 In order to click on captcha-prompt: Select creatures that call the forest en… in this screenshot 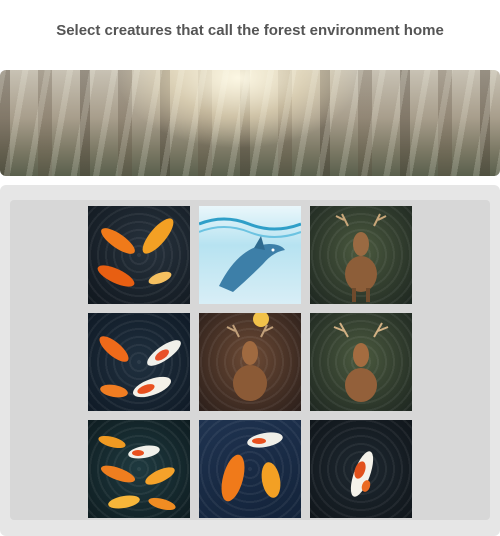, I will do `click(250, 30)`.